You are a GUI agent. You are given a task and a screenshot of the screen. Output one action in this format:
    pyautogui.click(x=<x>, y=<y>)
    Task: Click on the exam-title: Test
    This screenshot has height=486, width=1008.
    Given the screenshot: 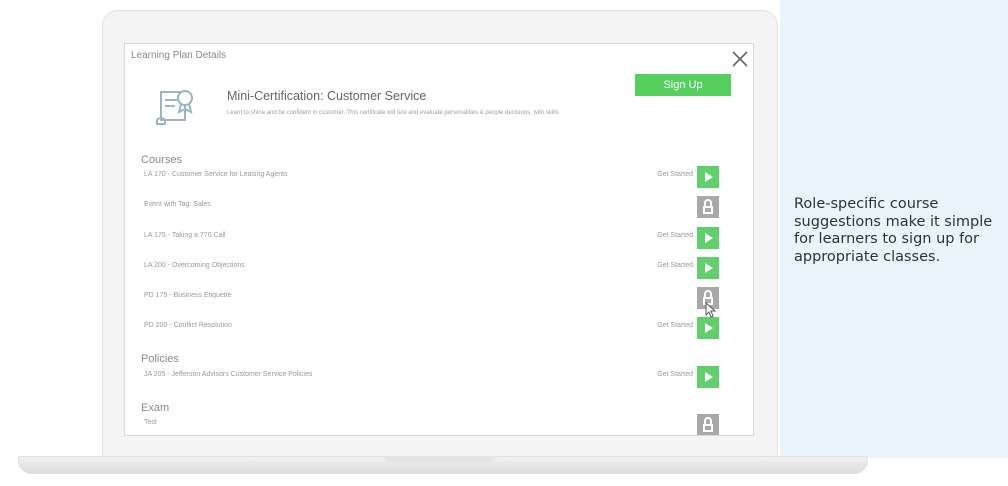 What is the action you would take?
    pyautogui.click(x=150, y=422)
    